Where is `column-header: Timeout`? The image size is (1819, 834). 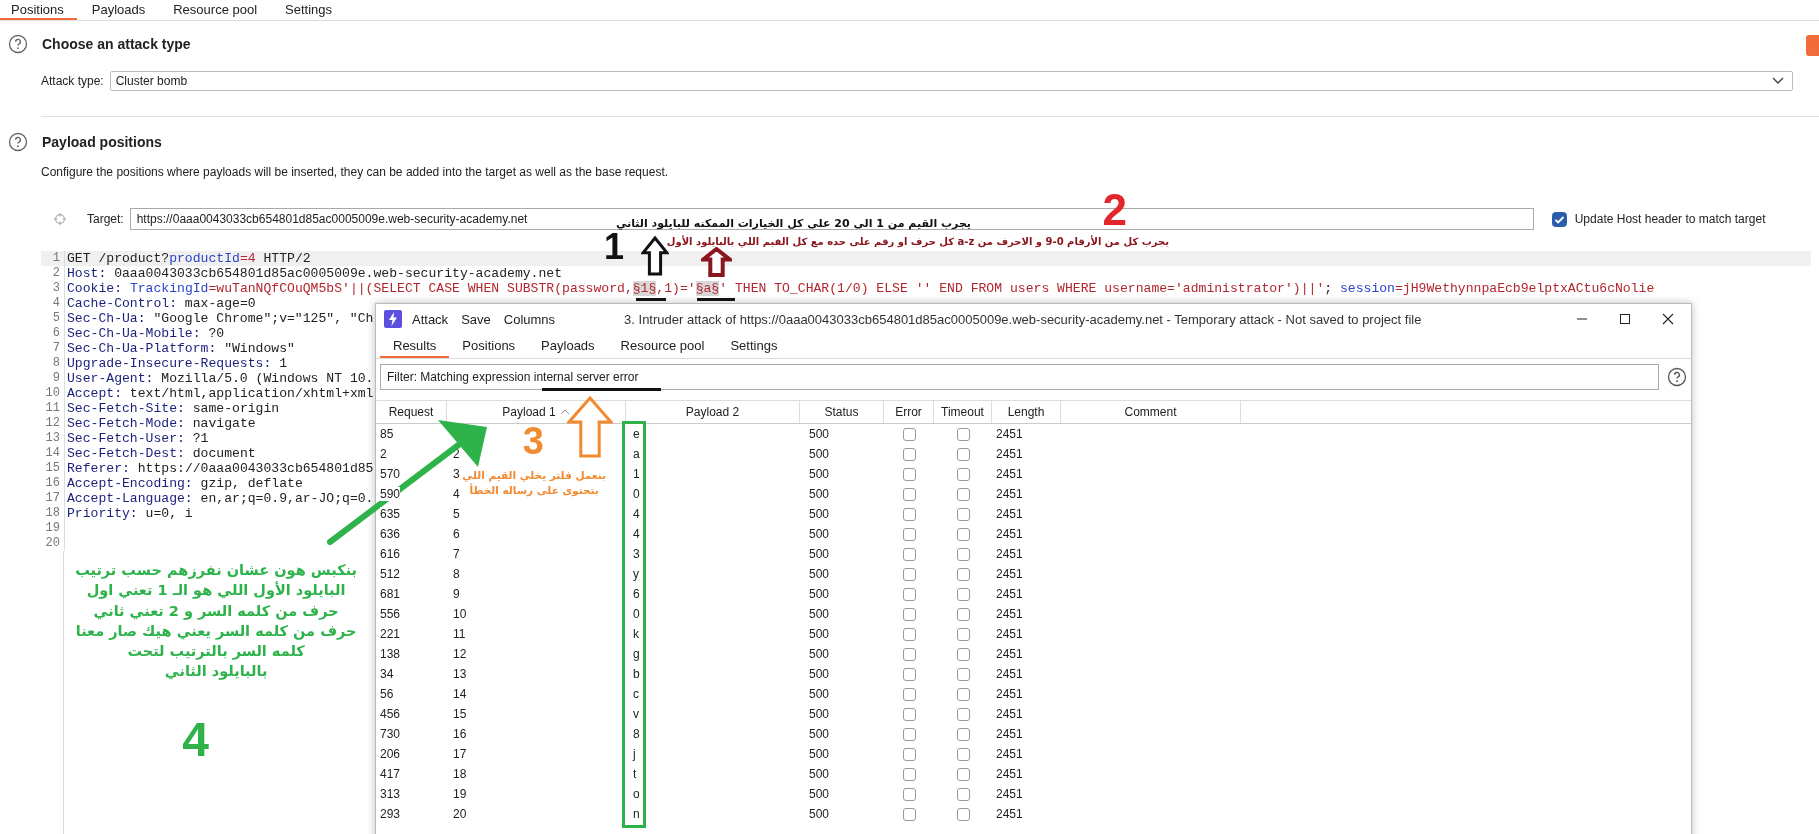
column-header: Timeout is located at coordinates (963, 412).